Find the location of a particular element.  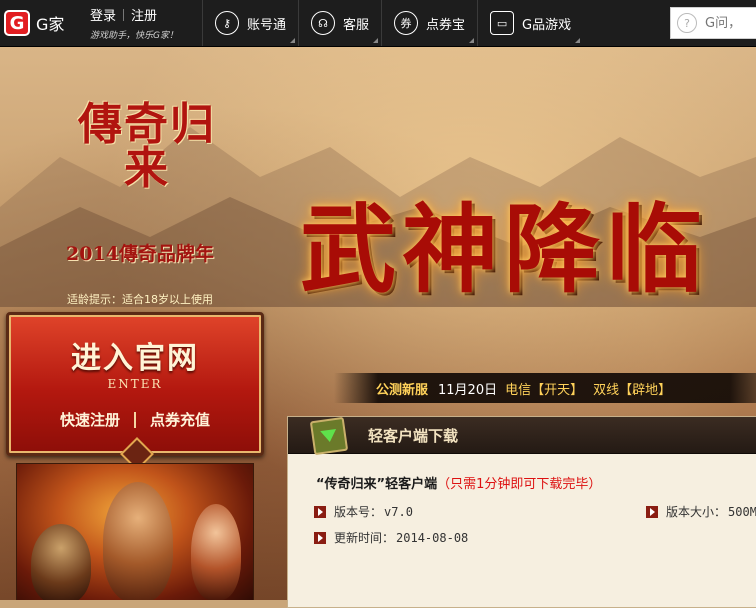

event-title: 2014傳奇品牌年 is located at coordinates (140, 254).